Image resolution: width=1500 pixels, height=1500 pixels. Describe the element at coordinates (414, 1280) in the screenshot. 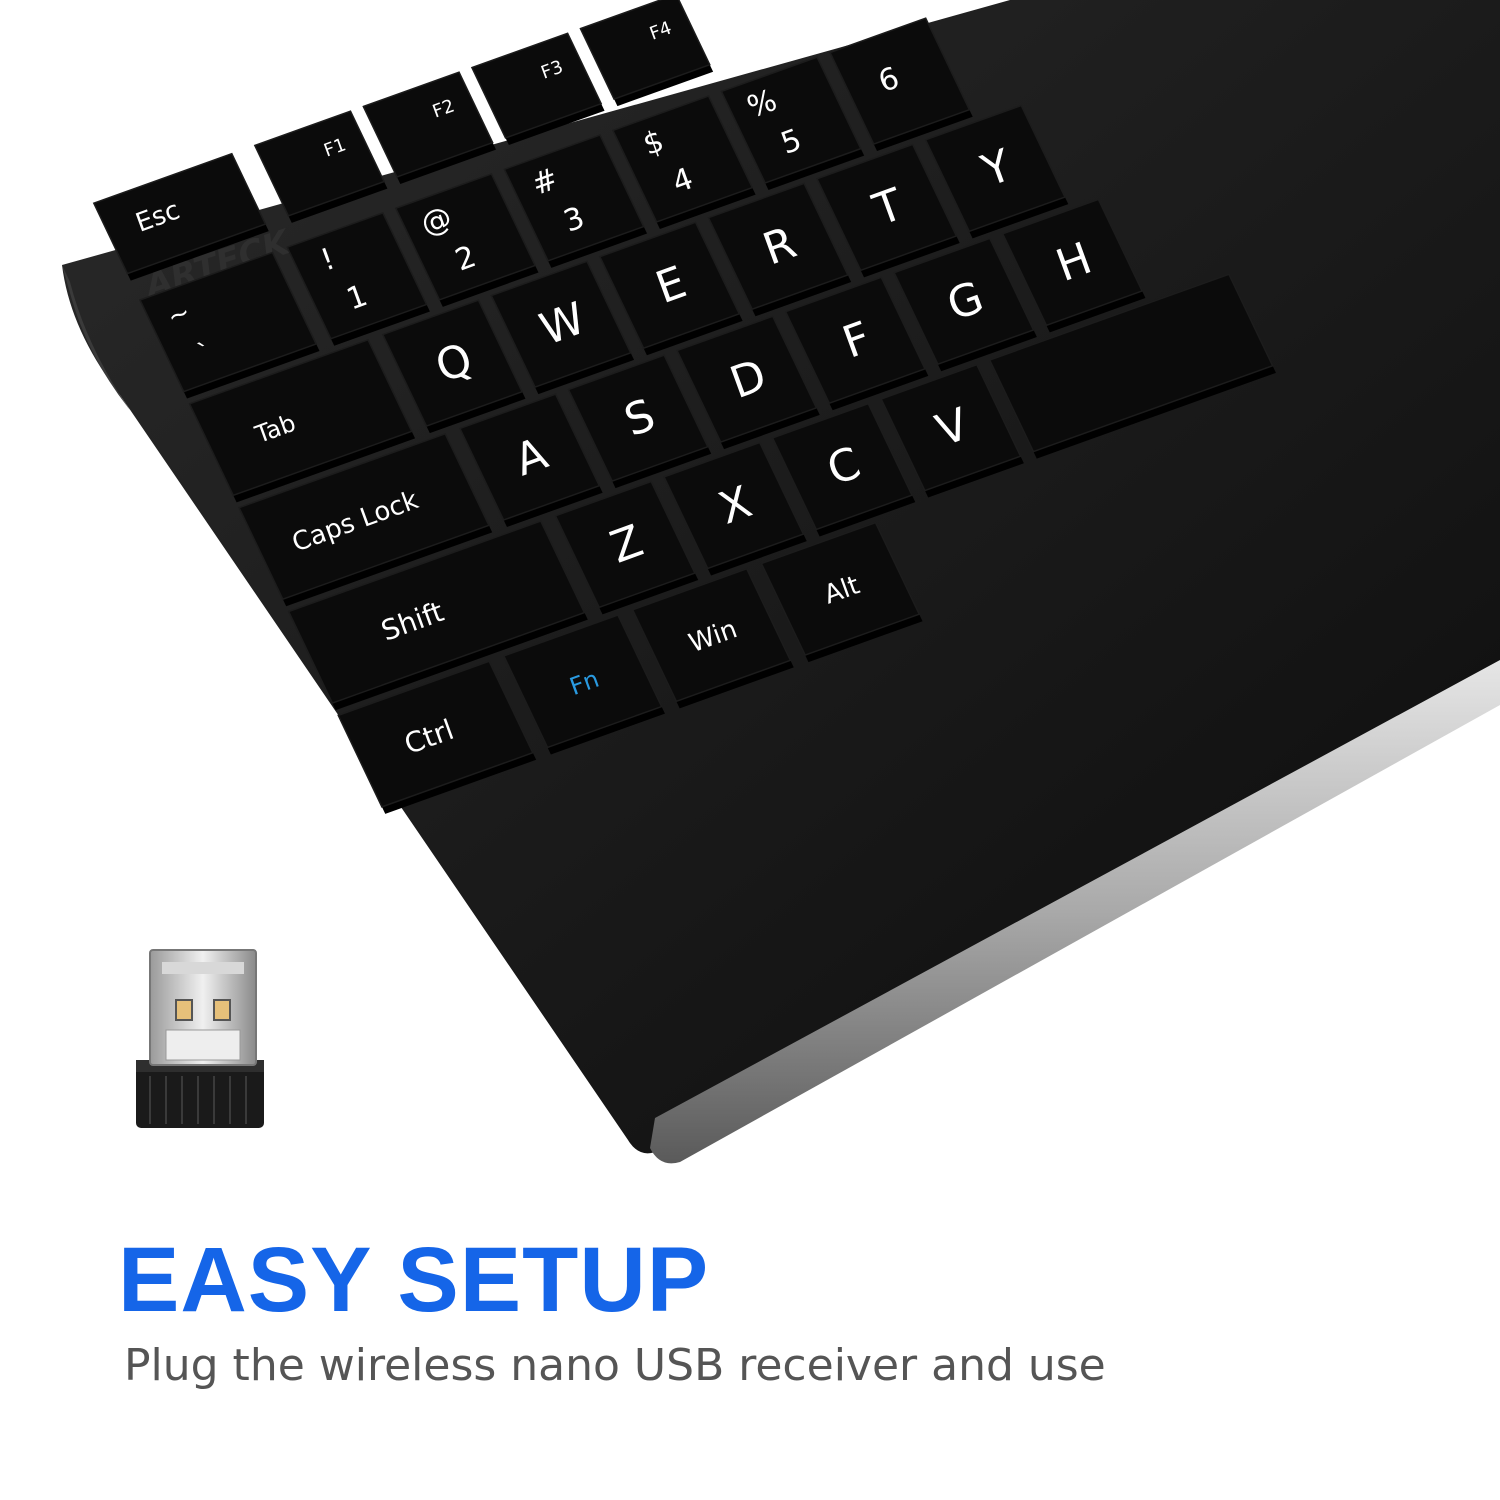

I see `headline: EASY SETUP` at that location.